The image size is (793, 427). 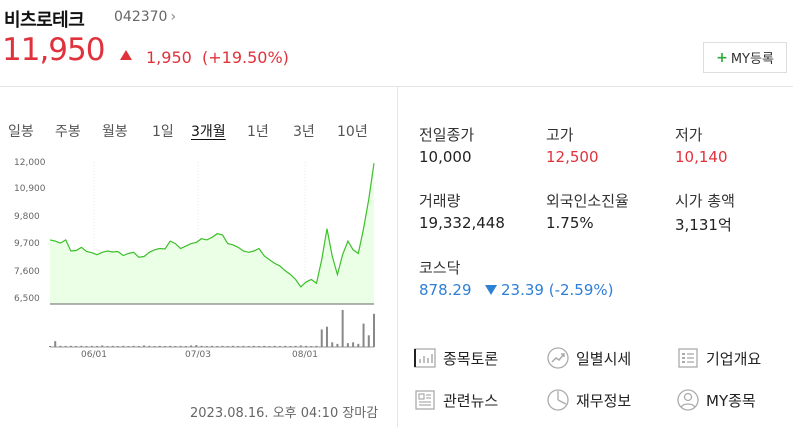 I want to click on my-register-button: + MY등록, so click(x=745, y=57).